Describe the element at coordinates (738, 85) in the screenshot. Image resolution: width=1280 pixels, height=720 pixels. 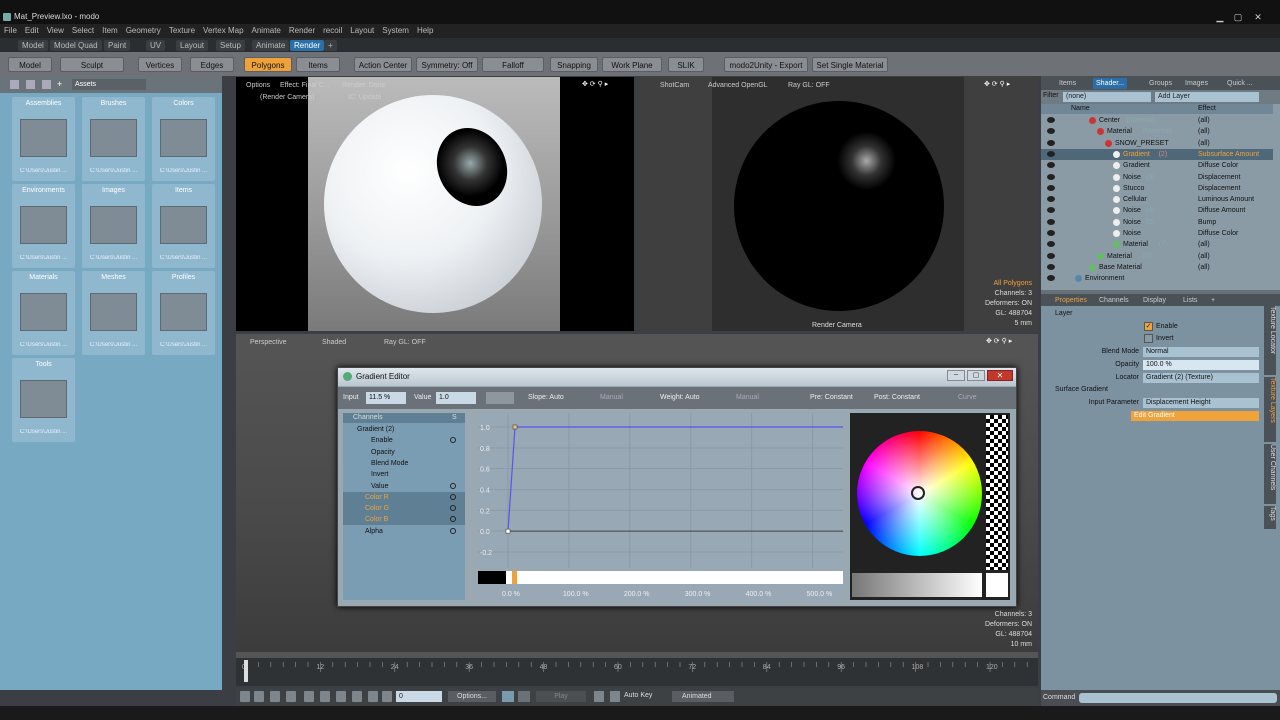
I see `advanced-opengl-dropdown: Advanced OpenGL` at that location.